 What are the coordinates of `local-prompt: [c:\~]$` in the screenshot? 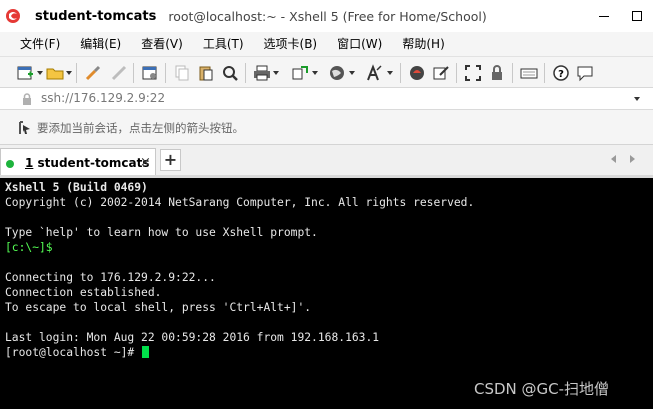 It's located at (29, 247).